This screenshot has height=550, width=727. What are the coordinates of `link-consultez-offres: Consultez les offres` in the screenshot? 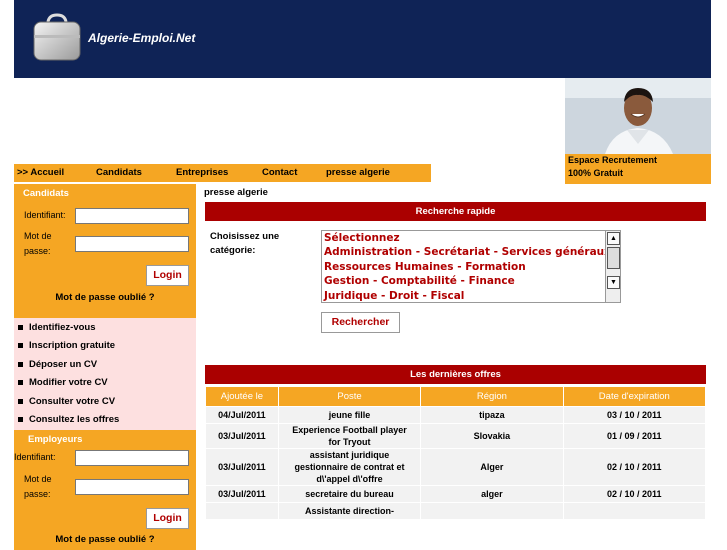 It's located at (105, 420).